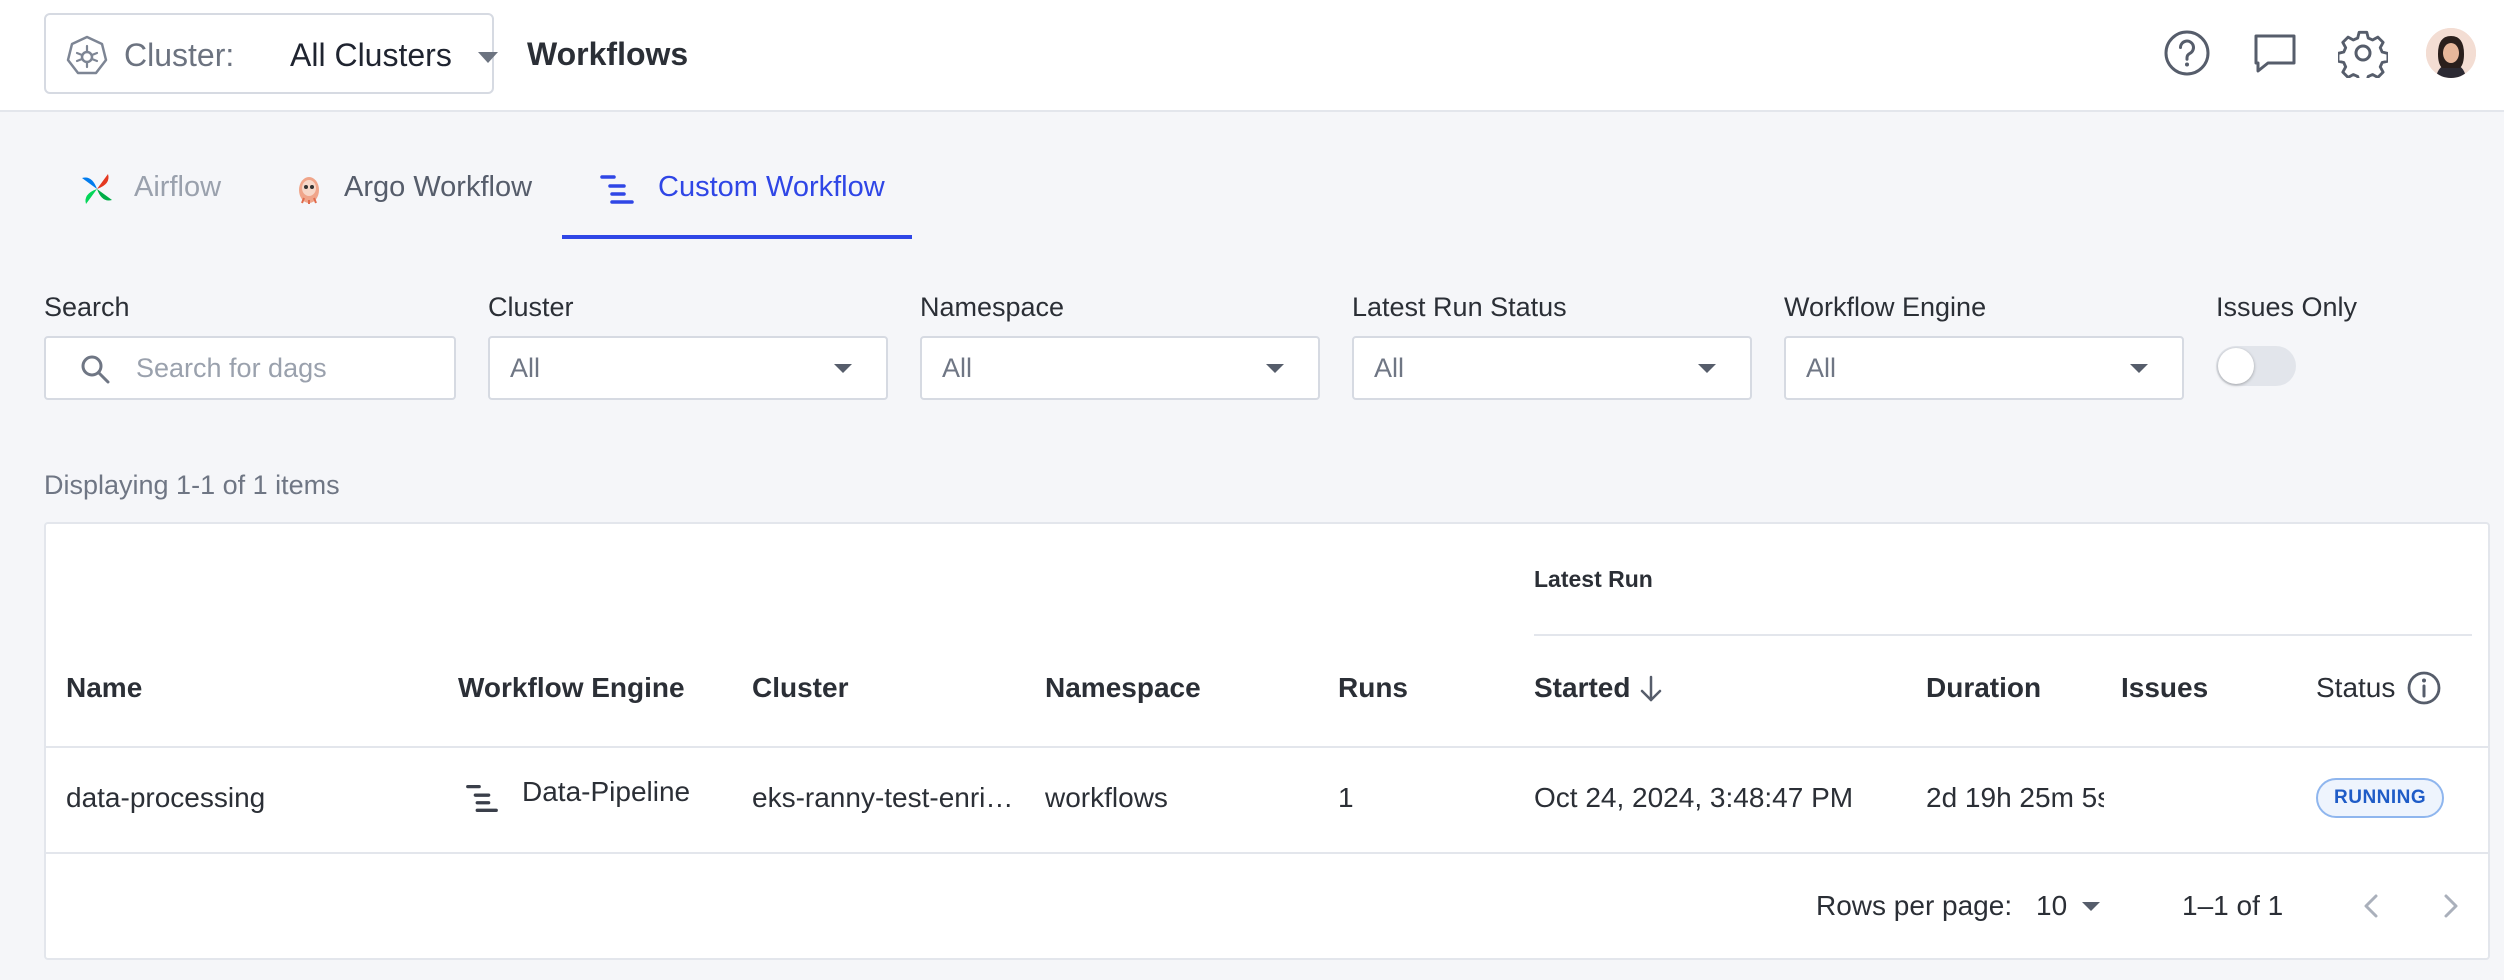  What do you see at coordinates (688, 368) in the screenshot?
I see `cluster-filter-dropdown: All` at bounding box center [688, 368].